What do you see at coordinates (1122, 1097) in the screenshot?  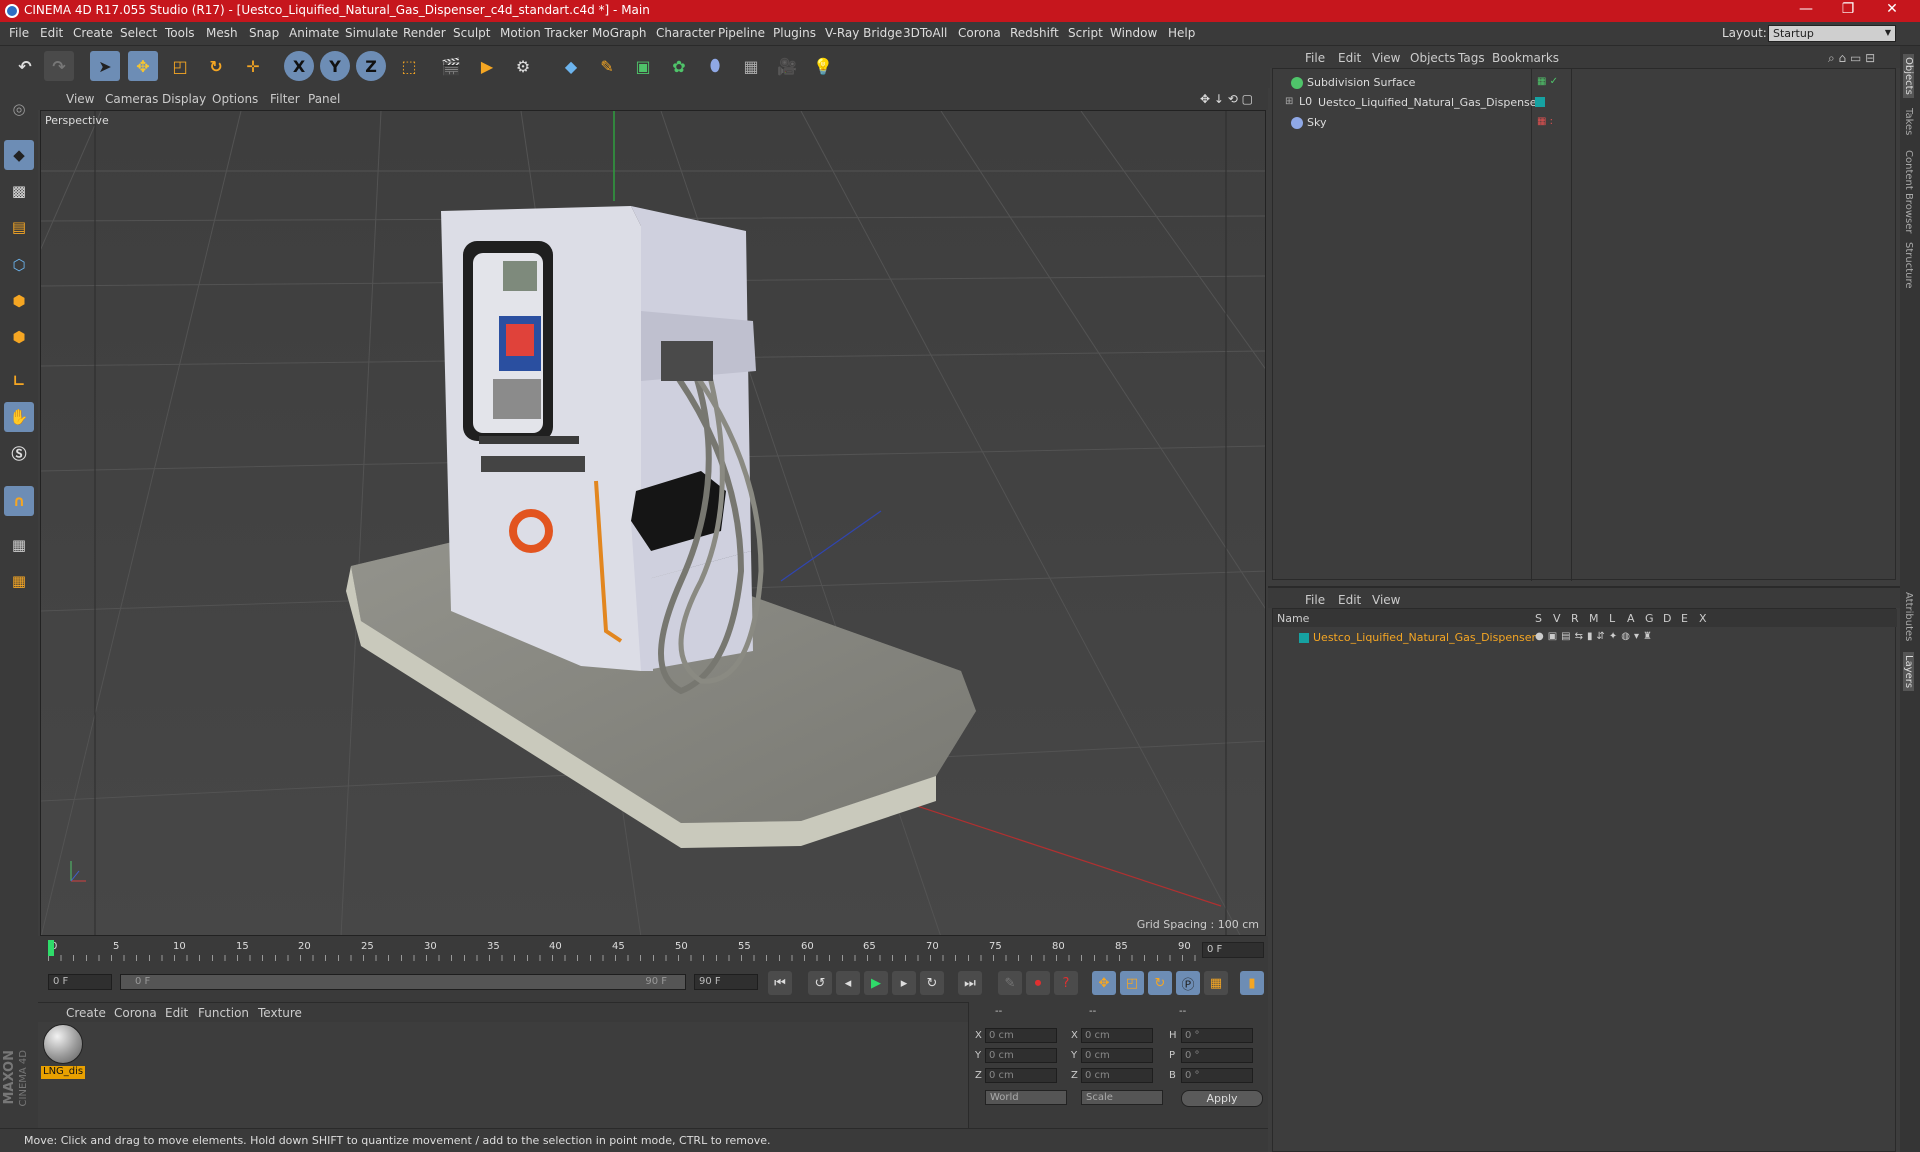 I see `size-mode-dropdown: Scale` at bounding box center [1122, 1097].